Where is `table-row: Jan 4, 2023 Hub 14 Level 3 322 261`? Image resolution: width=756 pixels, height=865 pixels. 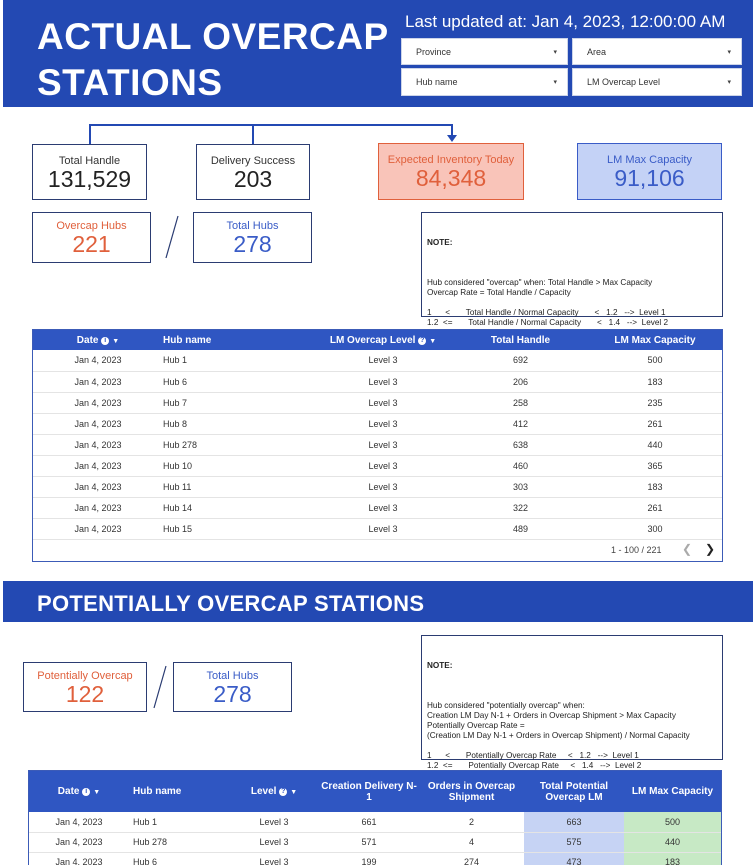 table-row: Jan 4, 2023 Hub 14 Level 3 322 261 is located at coordinates (377, 508).